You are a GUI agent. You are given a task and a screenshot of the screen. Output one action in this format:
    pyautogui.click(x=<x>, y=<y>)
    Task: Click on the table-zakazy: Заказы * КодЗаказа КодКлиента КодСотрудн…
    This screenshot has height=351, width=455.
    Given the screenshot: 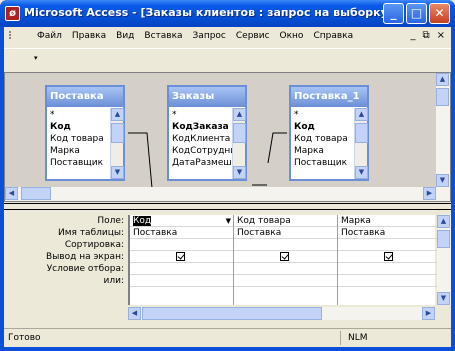 What is the action you would take?
    pyautogui.click(x=207, y=133)
    